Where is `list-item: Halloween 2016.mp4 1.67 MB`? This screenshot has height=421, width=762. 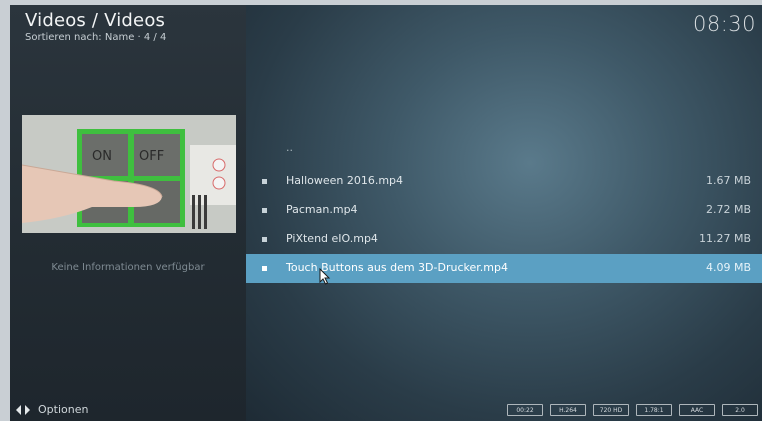
list-item: Halloween 2016.mp4 1.67 MB is located at coordinates (504, 181).